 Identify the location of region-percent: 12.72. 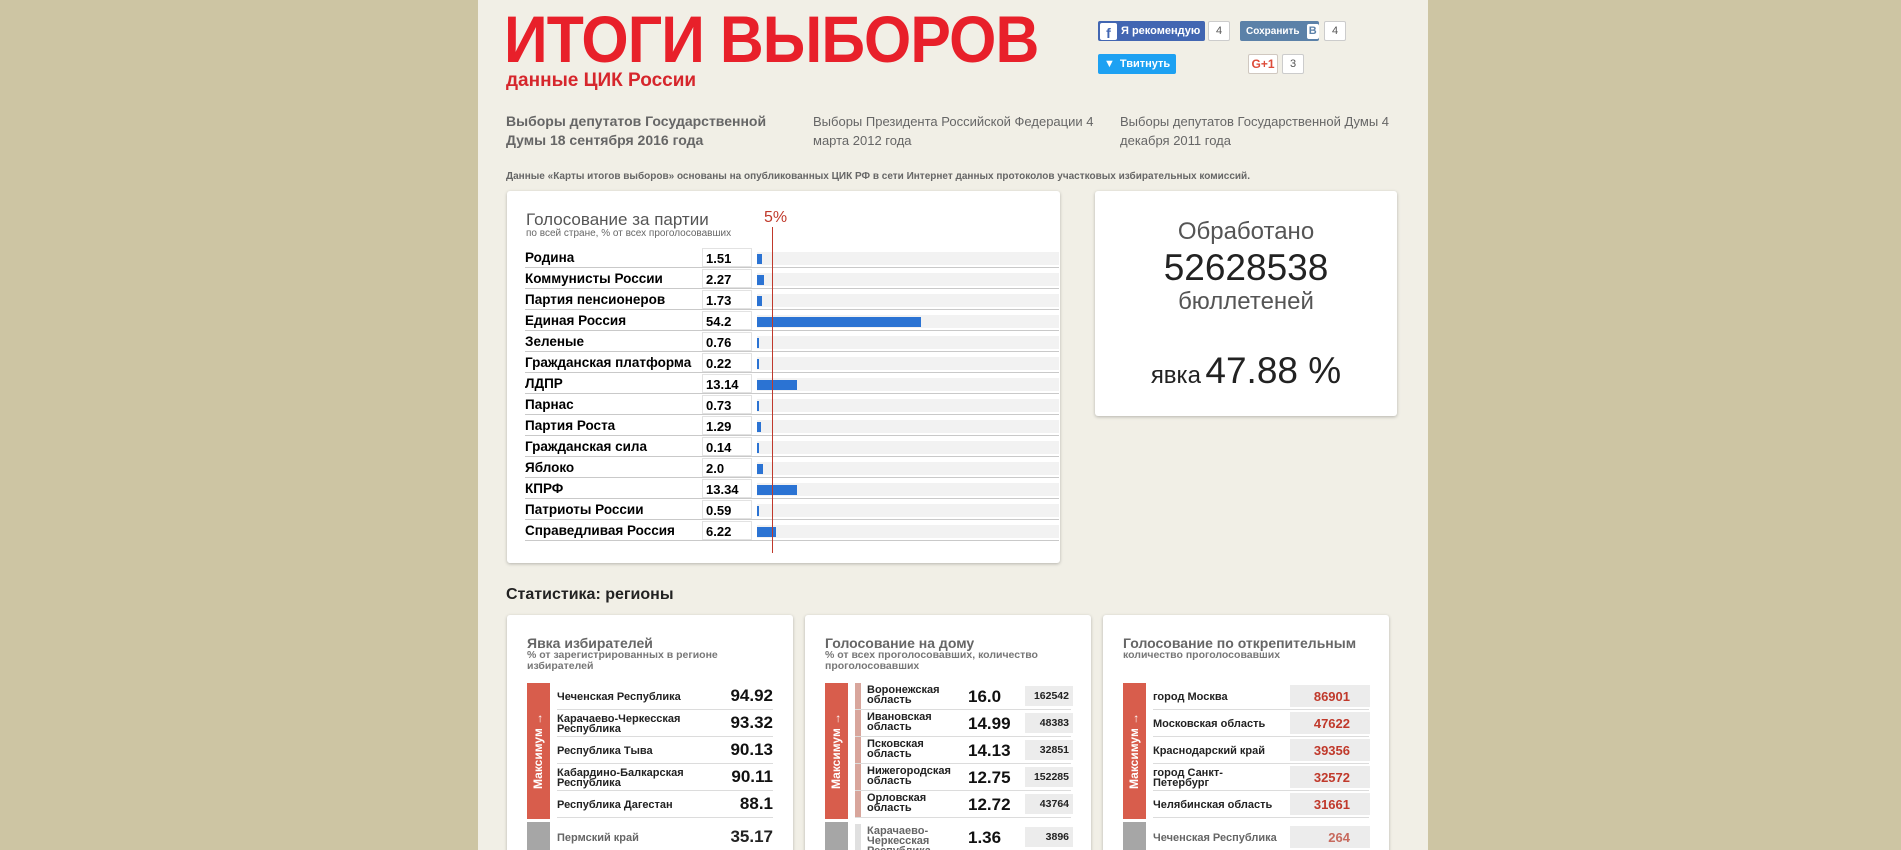
(989, 804).